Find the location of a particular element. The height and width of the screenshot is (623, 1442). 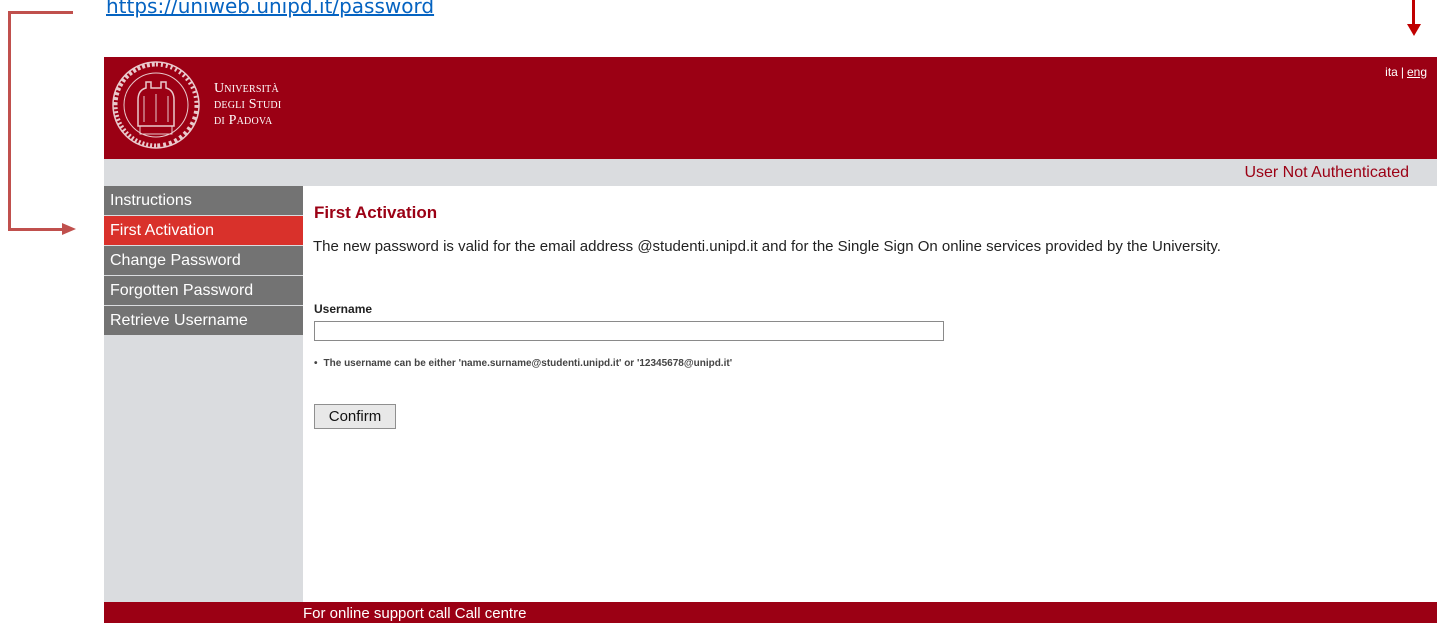

annotation-arrow-down-icon is located at coordinates (1414, 30).